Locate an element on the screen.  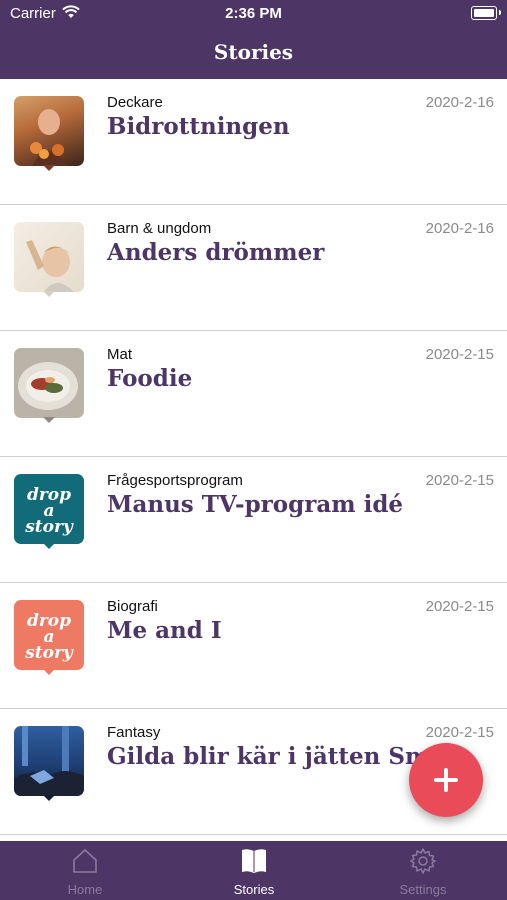
add-story-button is located at coordinates (446, 780).